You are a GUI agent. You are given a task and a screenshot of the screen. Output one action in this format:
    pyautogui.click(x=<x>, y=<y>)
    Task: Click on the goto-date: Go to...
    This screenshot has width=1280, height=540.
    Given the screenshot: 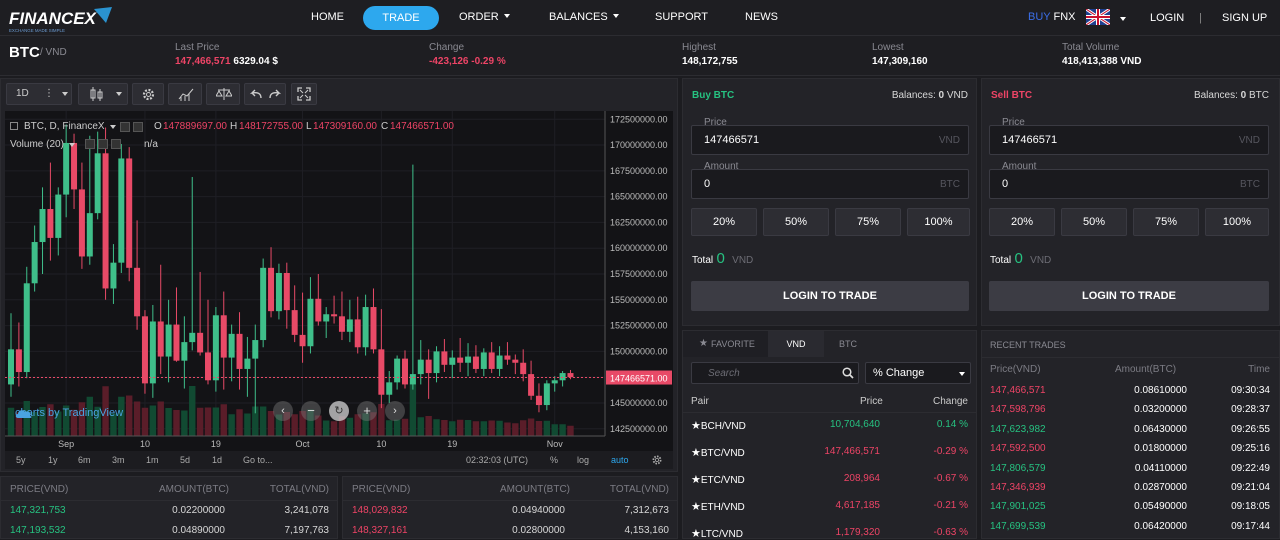 What is the action you would take?
    pyautogui.click(x=258, y=460)
    